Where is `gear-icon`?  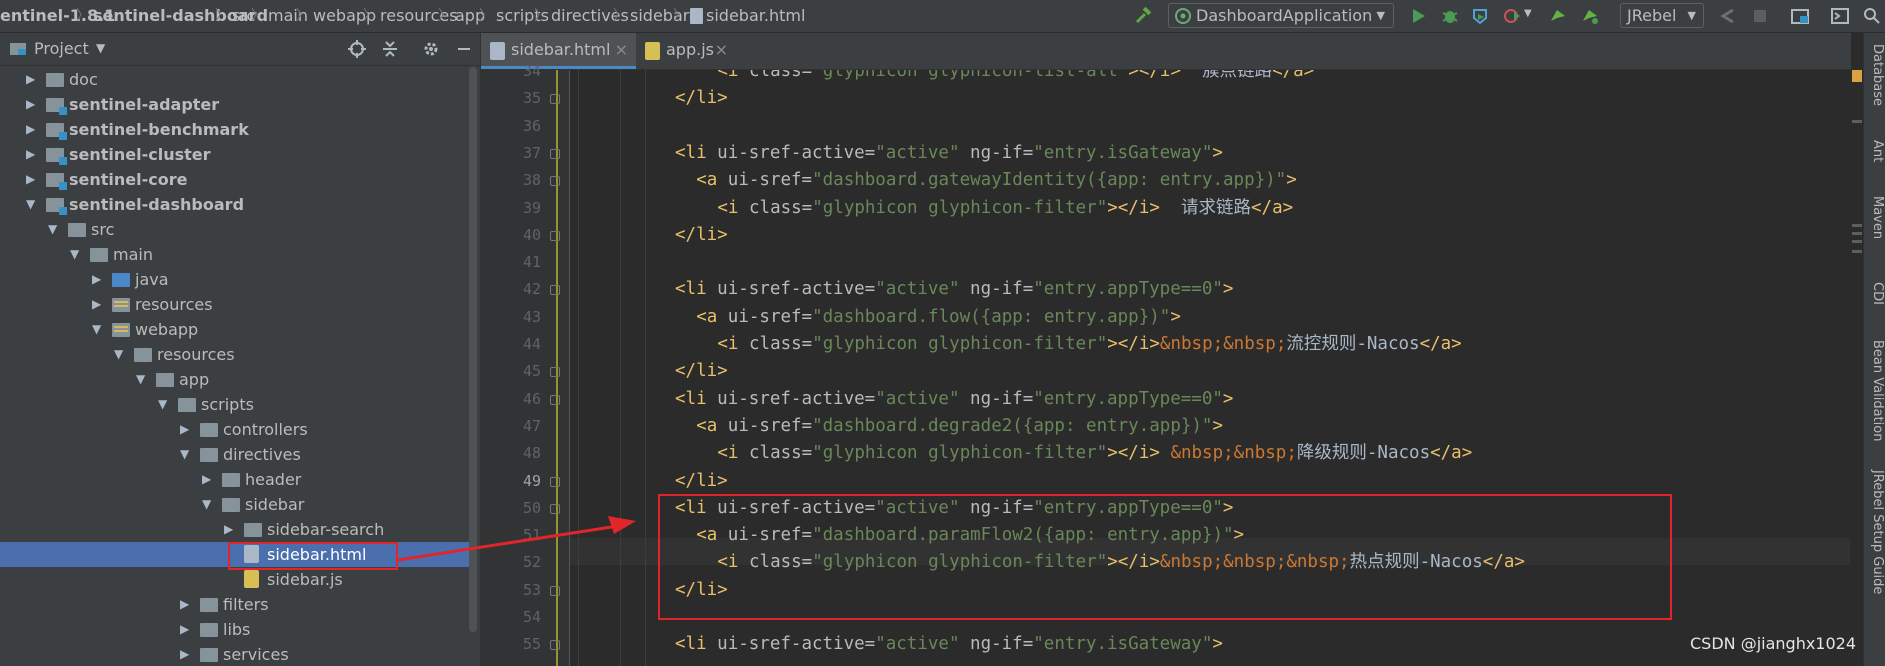
gear-icon is located at coordinates (431, 49).